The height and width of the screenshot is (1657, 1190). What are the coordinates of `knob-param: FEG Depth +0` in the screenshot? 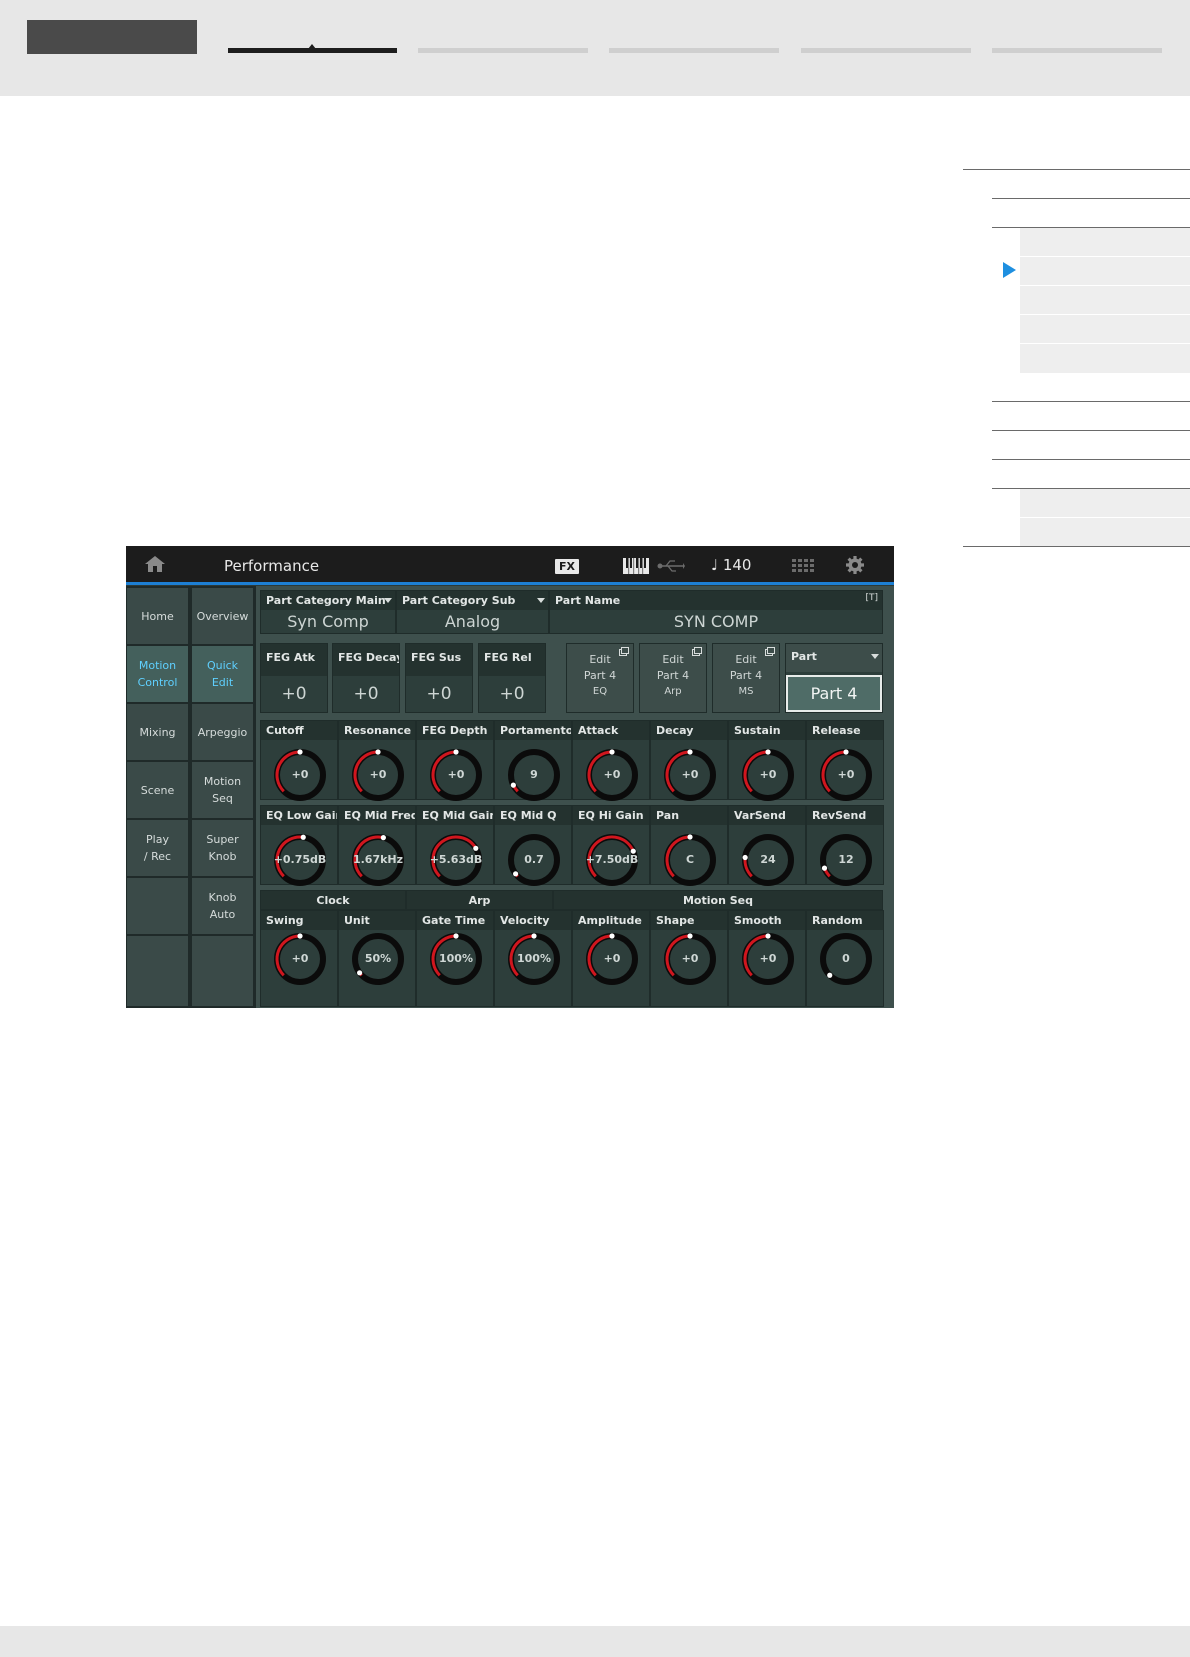 It's located at (455, 760).